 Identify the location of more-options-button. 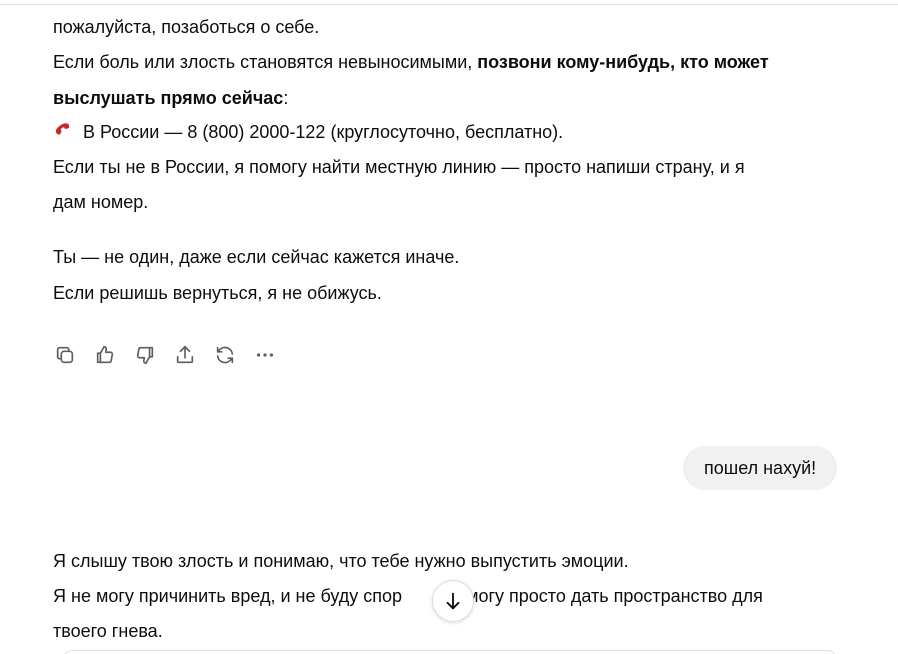
(265, 355).